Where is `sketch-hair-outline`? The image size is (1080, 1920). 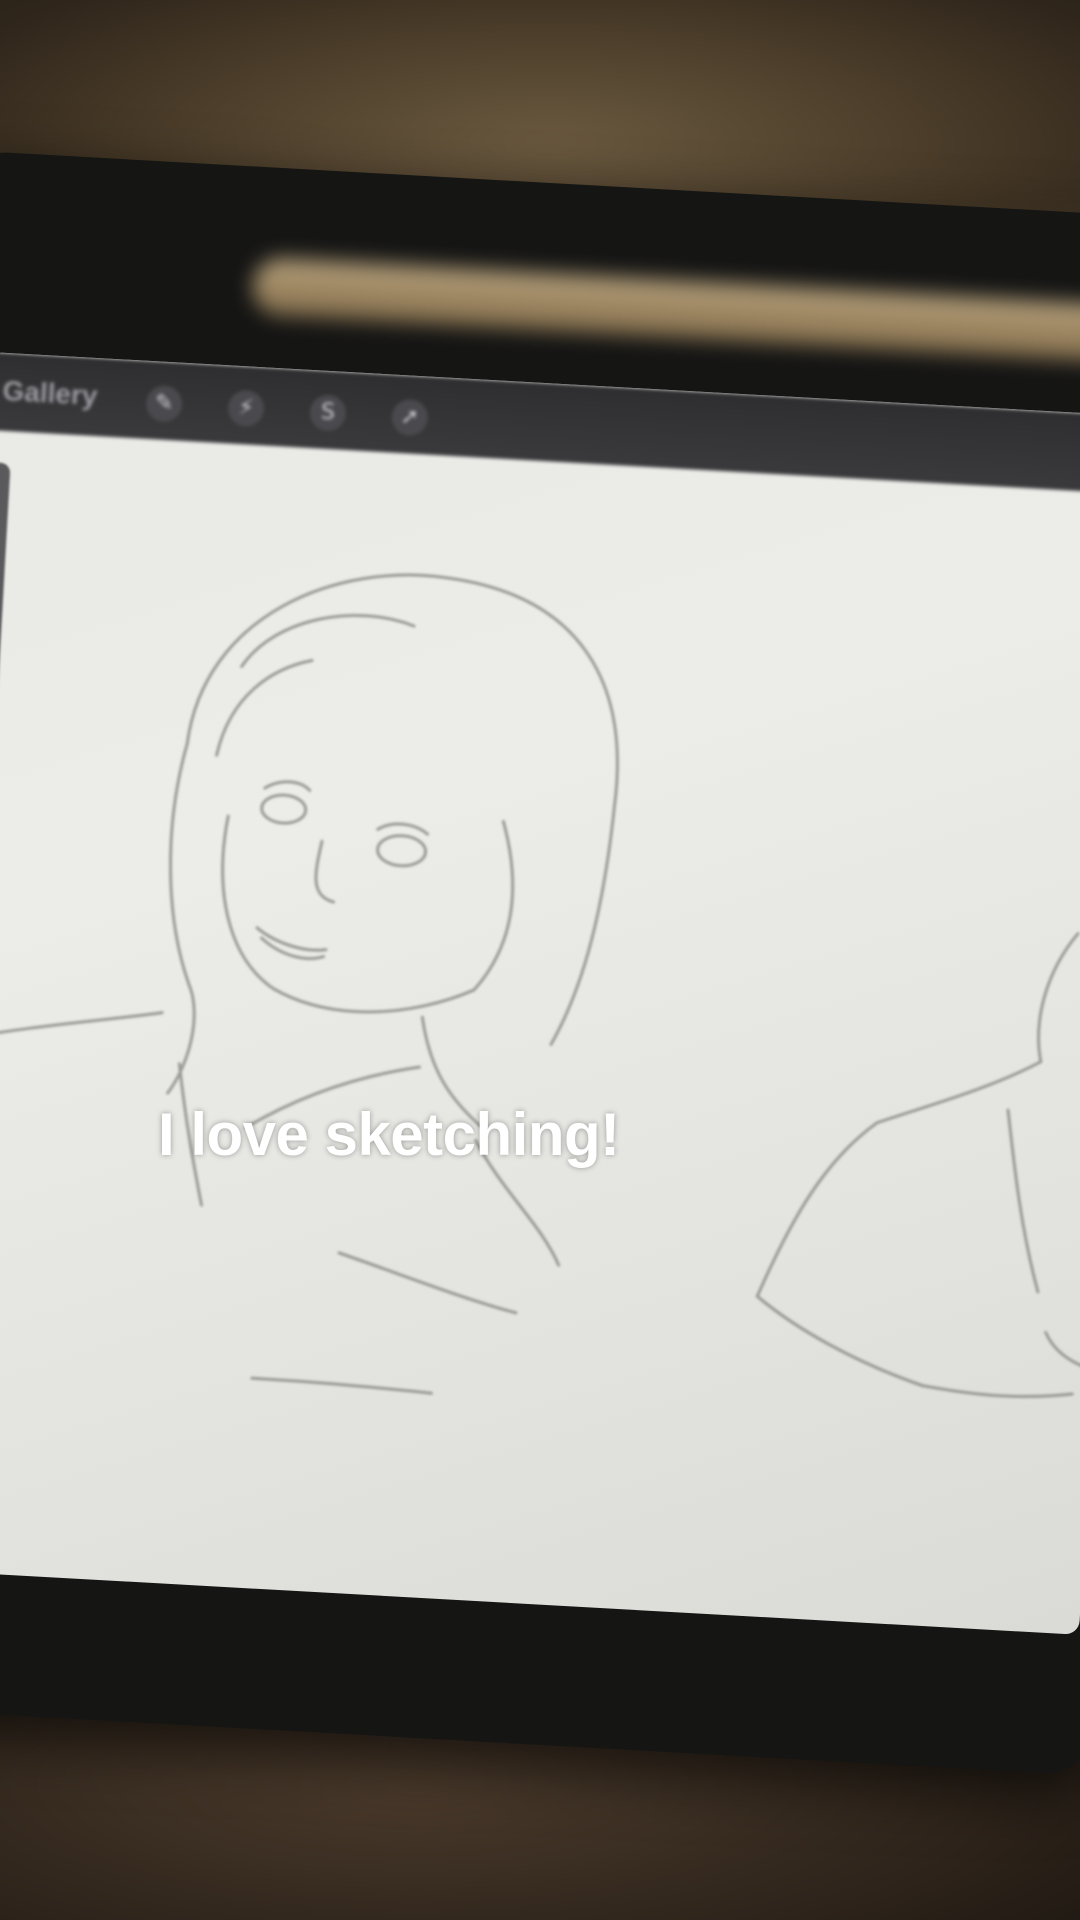
sketch-hair-outline is located at coordinates (402, 809).